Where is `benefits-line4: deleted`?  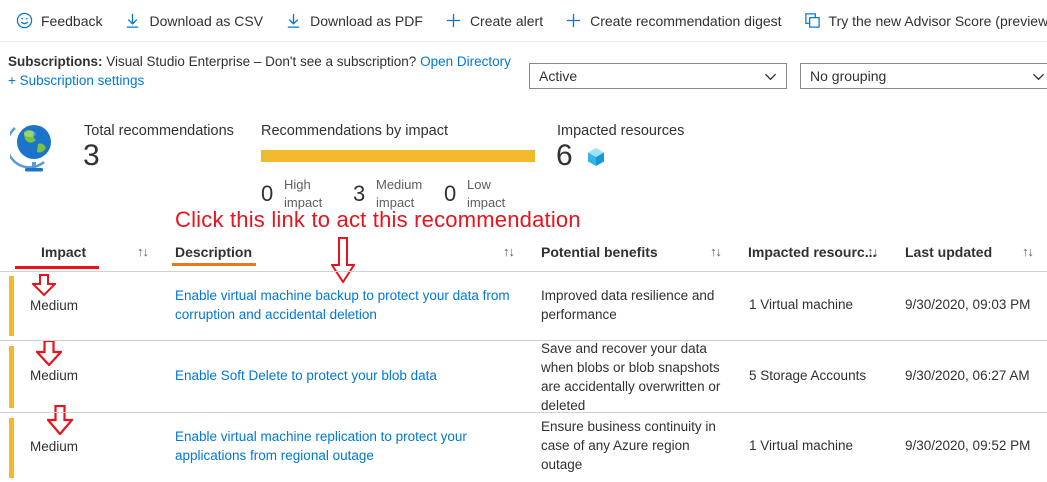
benefits-line4: deleted is located at coordinates (563, 405).